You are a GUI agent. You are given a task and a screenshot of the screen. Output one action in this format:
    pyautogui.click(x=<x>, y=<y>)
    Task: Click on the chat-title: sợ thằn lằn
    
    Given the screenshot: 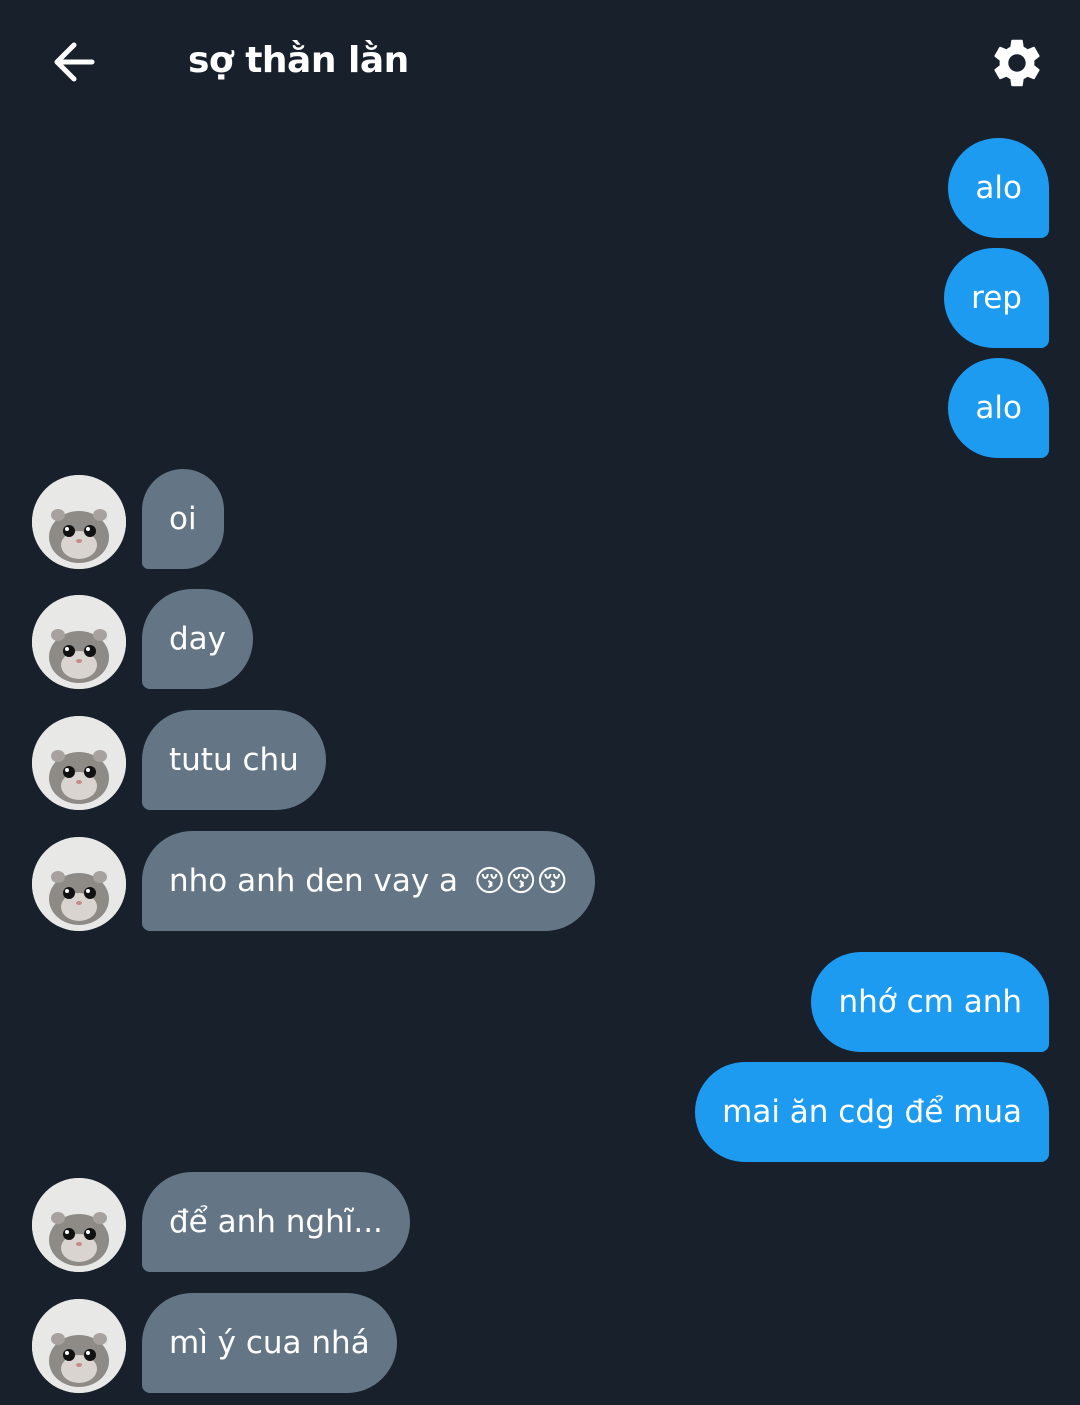 What is the action you would take?
    pyautogui.click(x=298, y=60)
    